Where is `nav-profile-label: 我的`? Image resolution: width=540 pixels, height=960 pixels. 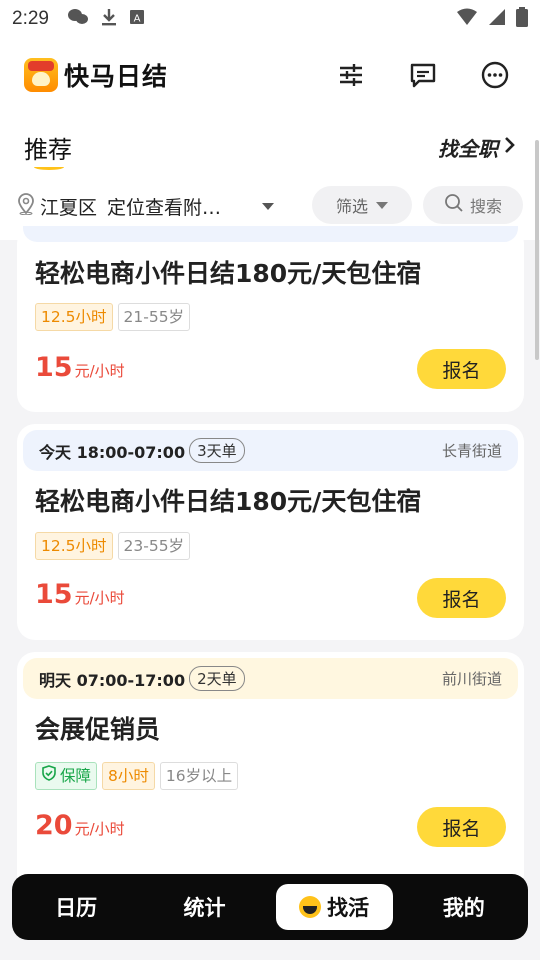
nav-profile-label: 我的 is located at coordinates (463, 908).